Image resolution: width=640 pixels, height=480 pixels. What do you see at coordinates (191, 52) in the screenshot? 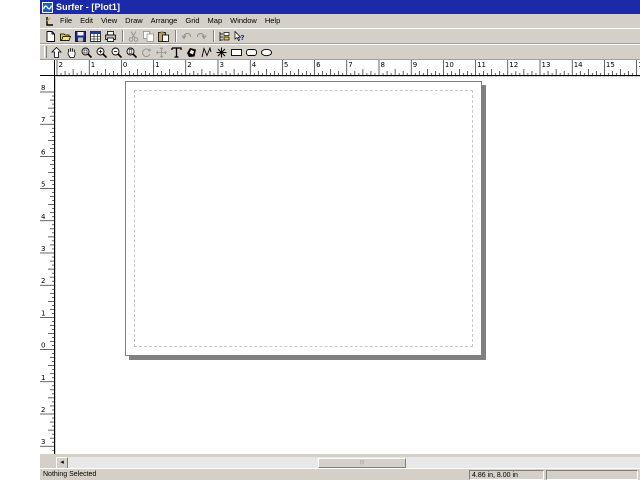
I see `polygon-icon` at bounding box center [191, 52].